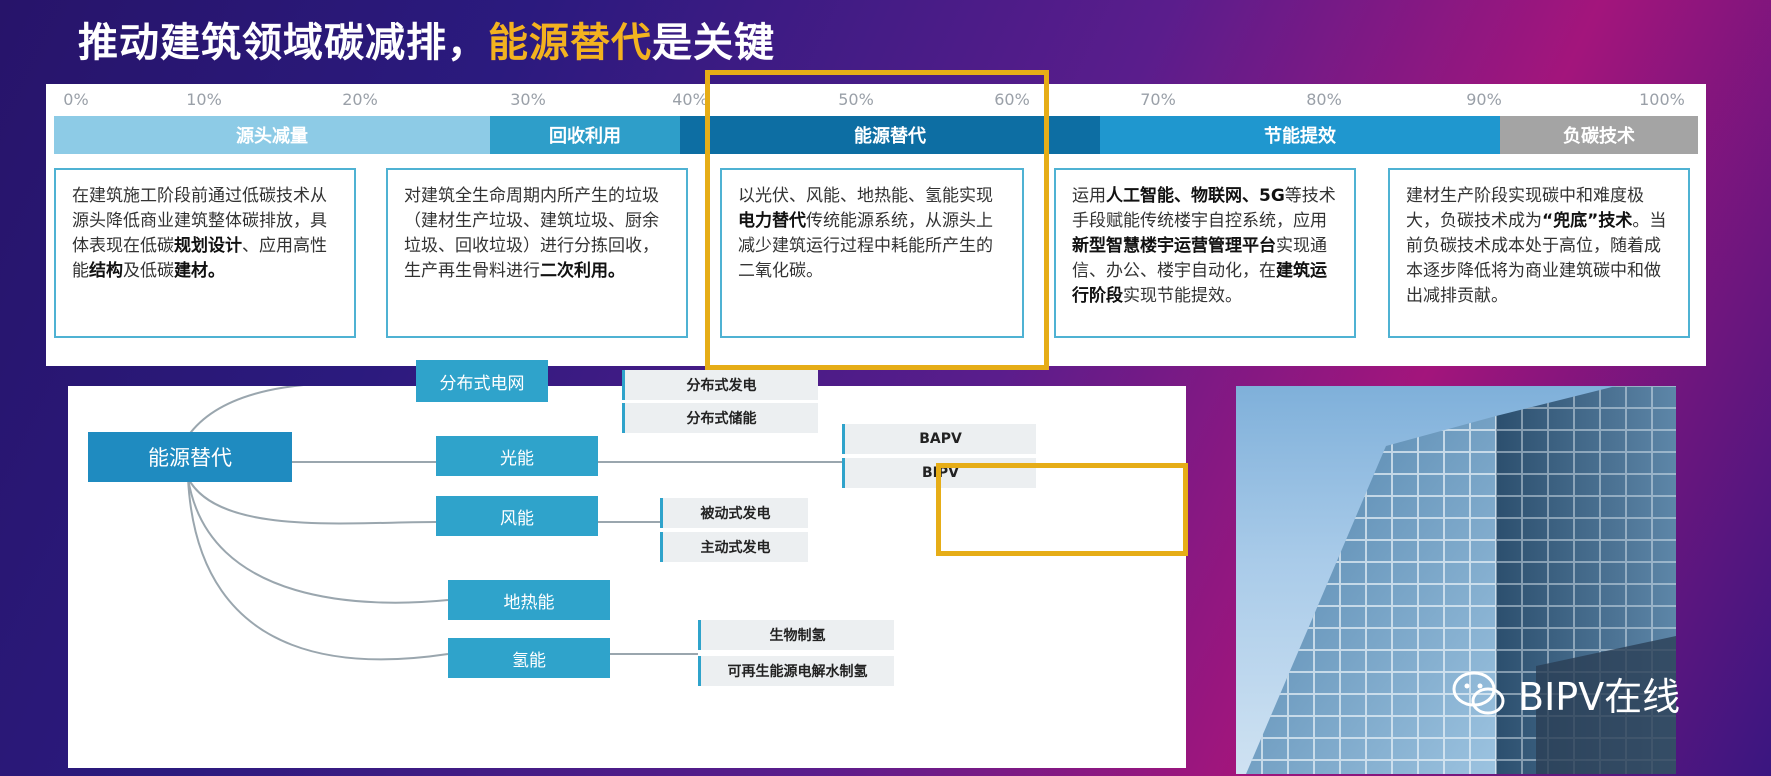 The height and width of the screenshot is (776, 1771). What do you see at coordinates (1158, 99) in the screenshot?
I see `scale-label: 70%` at bounding box center [1158, 99].